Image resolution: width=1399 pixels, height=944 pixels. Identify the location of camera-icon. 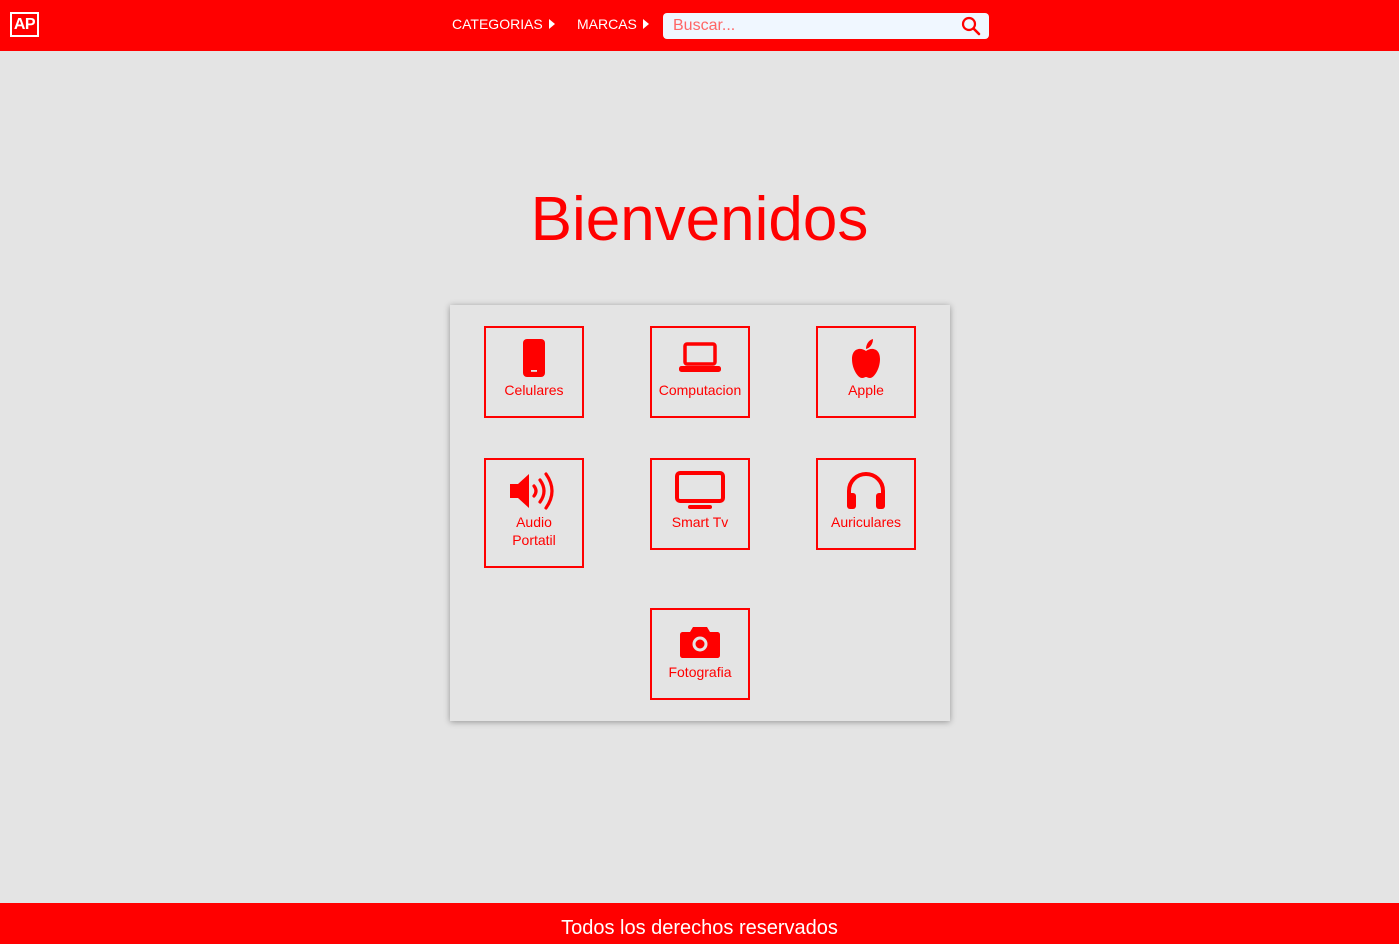
(700, 641).